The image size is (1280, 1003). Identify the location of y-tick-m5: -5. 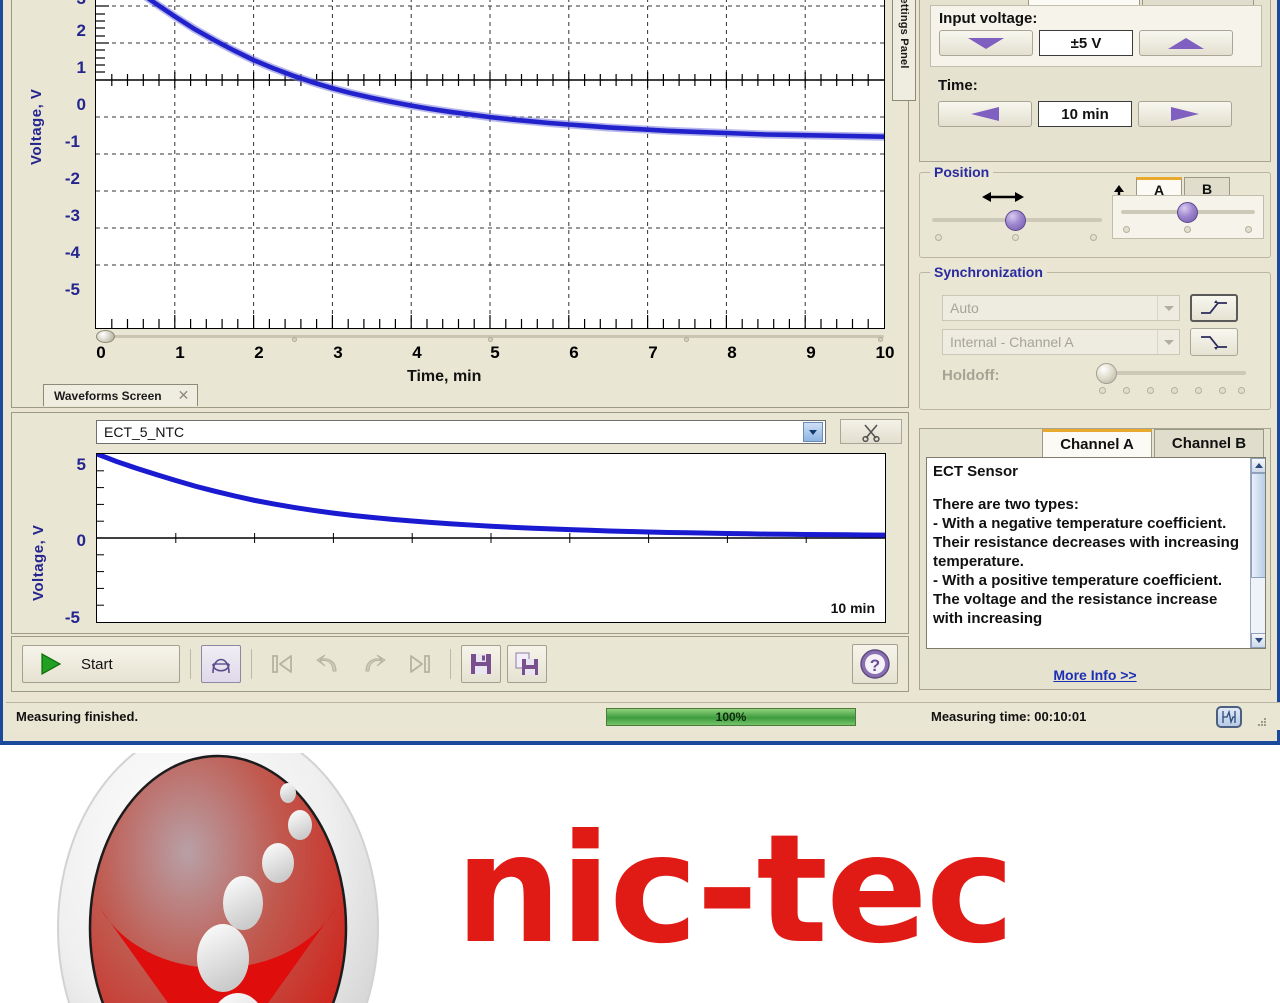
(72, 289).